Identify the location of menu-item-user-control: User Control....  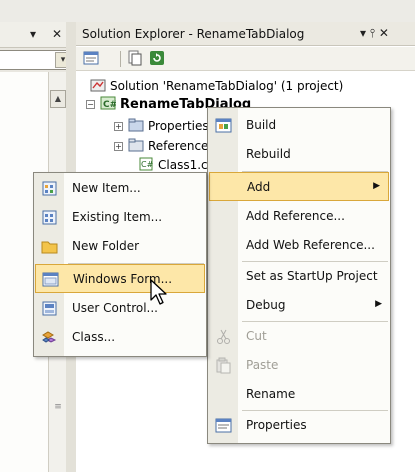
(120, 308).